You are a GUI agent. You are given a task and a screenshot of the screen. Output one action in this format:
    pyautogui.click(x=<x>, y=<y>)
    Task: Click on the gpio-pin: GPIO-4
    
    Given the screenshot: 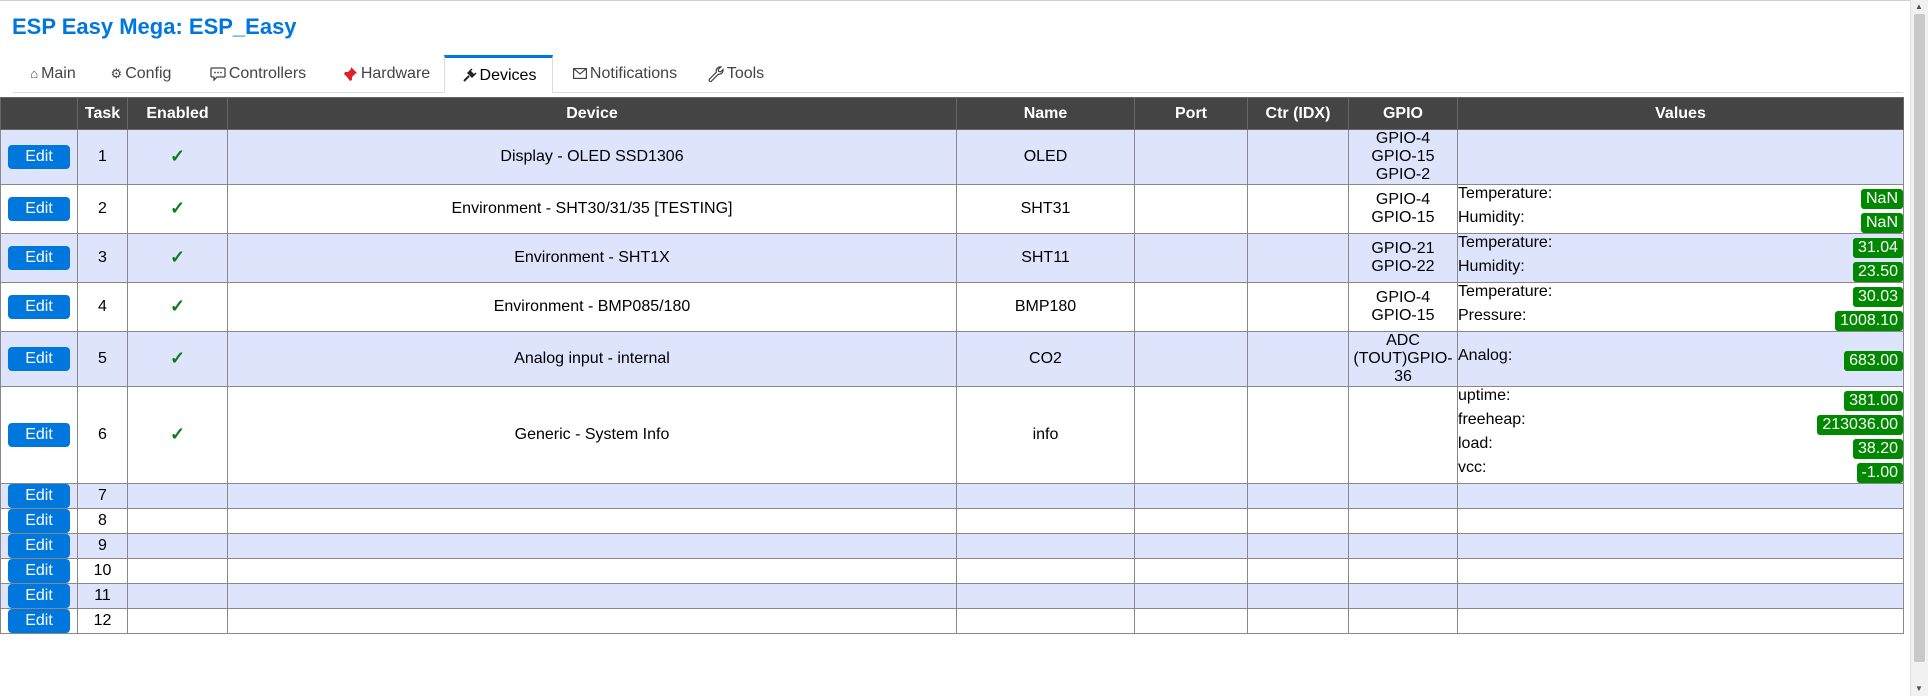 What is the action you would take?
    pyautogui.click(x=1403, y=297)
    